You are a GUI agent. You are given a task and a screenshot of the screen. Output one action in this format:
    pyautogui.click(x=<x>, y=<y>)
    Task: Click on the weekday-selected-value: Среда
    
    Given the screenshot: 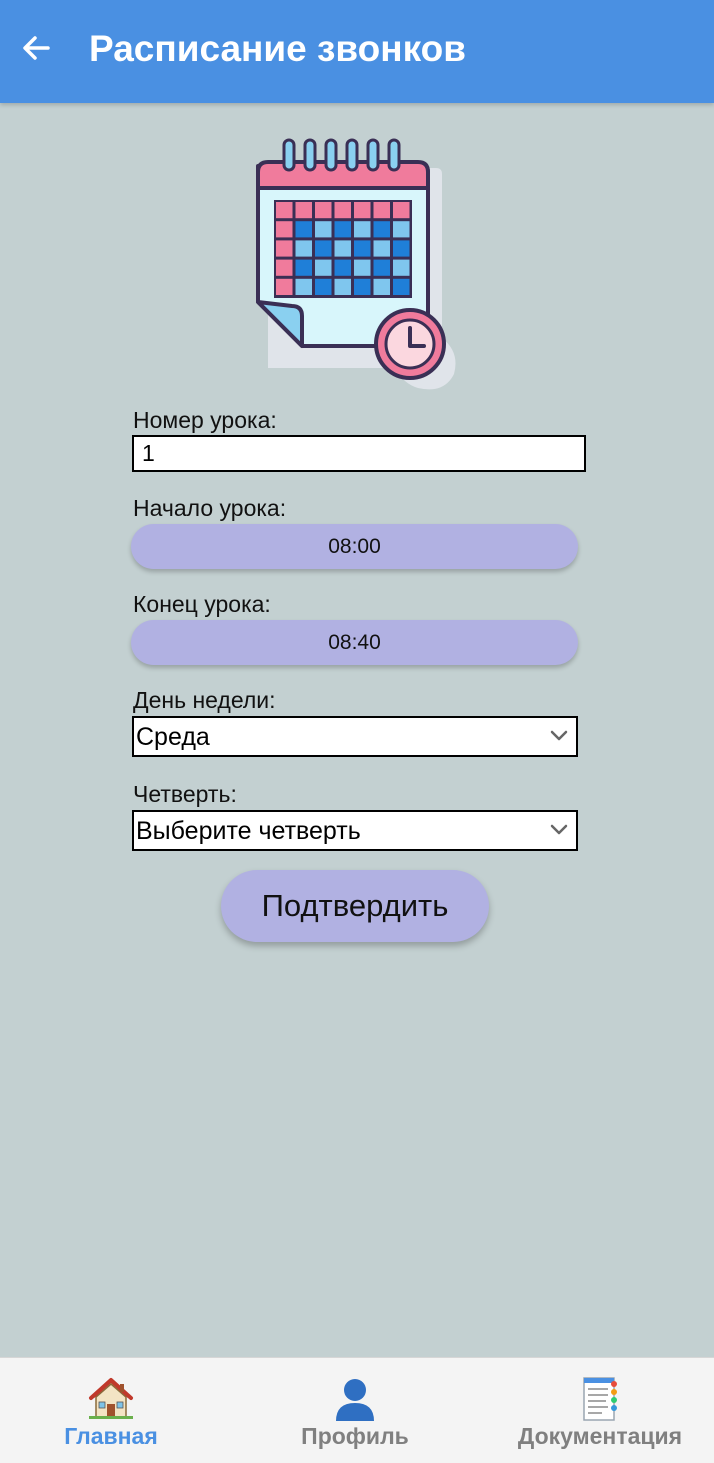 What is the action you would take?
    pyautogui.click(x=173, y=737)
    